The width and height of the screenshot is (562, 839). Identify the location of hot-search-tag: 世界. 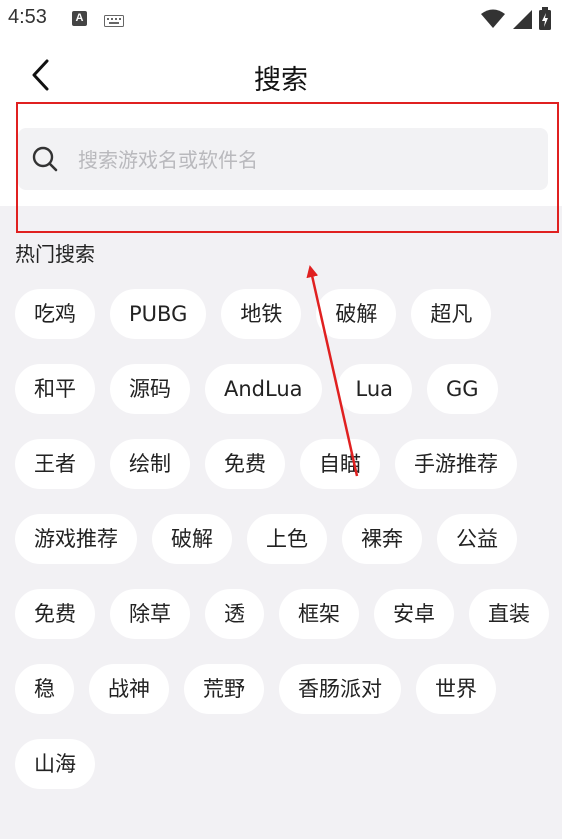
(456, 689).